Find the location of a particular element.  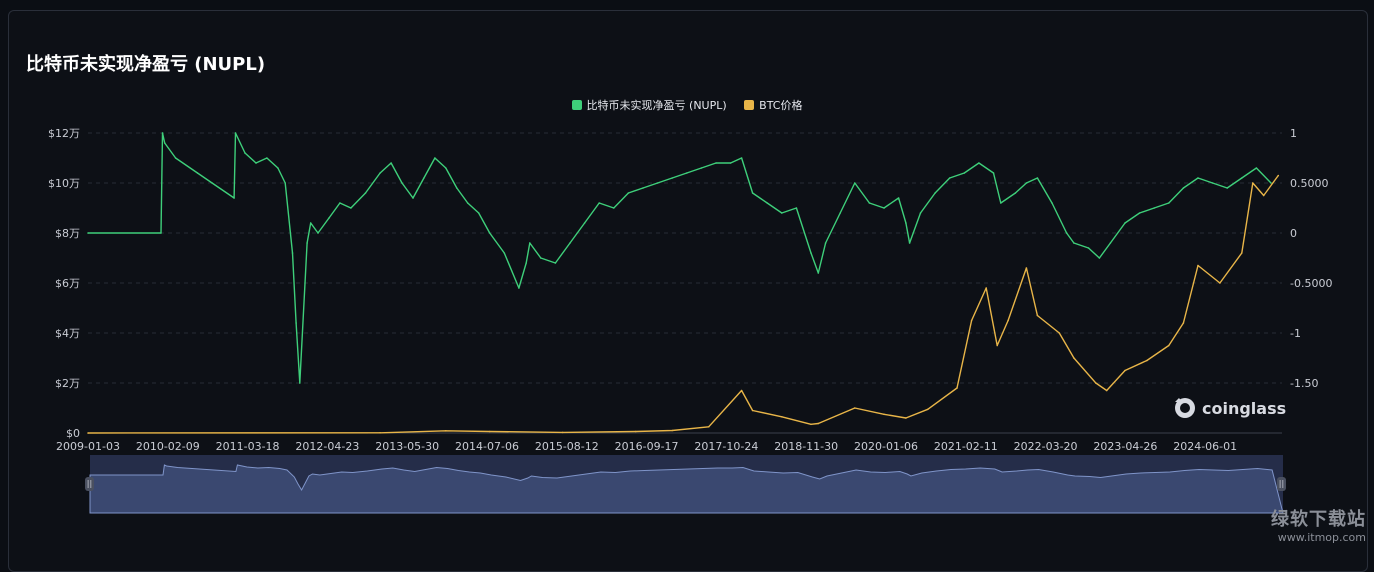

coinglass-logo: coinglass is located at coordinates (1229, 408).